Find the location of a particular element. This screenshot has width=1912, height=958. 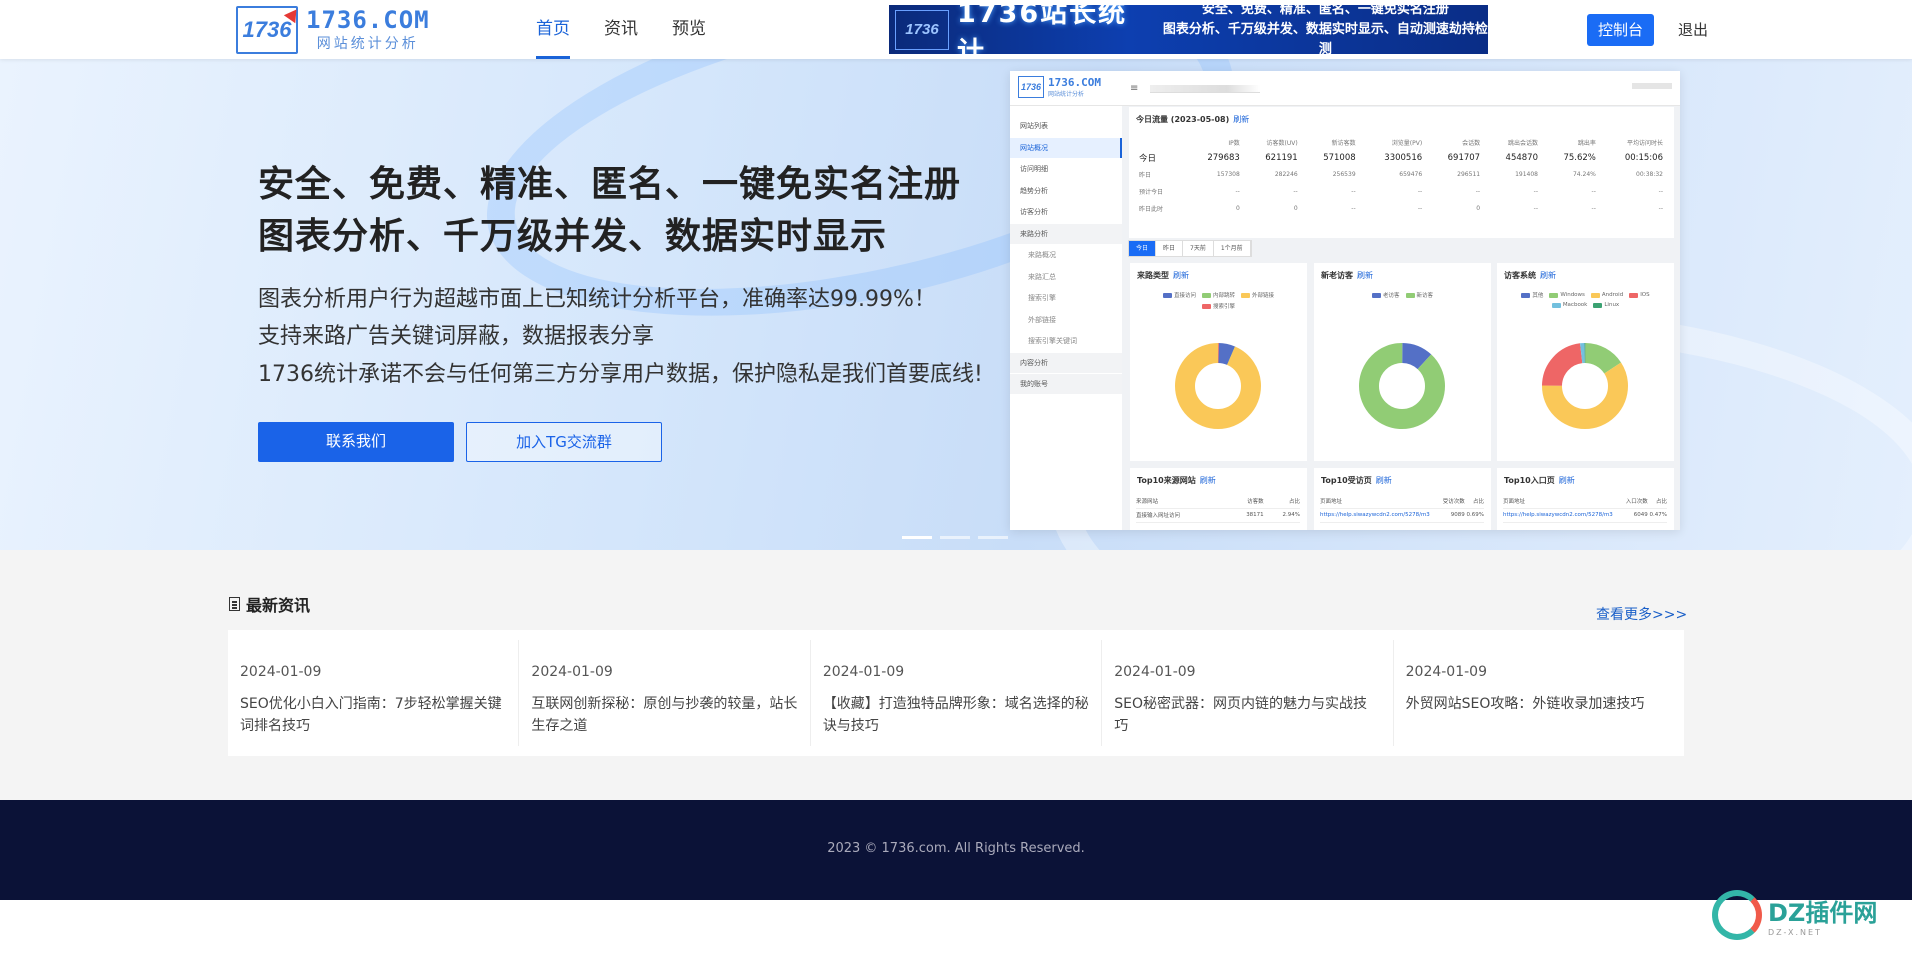

watermark-text: DZ插件网 is located at coordinates (1823, 913).